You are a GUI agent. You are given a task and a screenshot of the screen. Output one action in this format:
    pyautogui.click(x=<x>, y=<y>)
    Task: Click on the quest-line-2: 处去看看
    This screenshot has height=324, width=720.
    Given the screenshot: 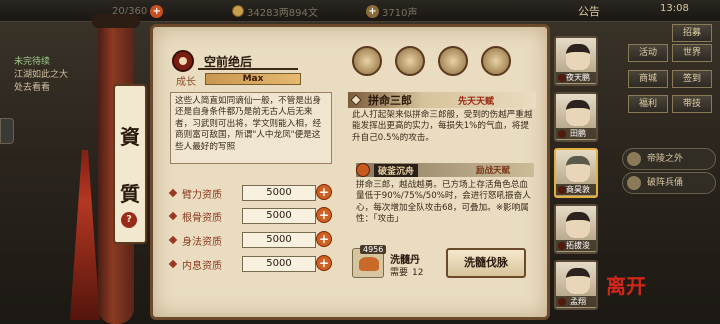 What is the action you would take?
    pyautogui.click(x=32, y=88)
    